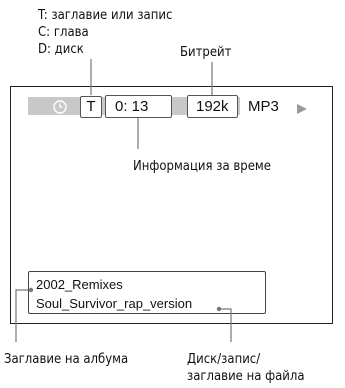 The width and height of the screenshot is (345, 388). I want to click on leader-file, so click(226, 325).